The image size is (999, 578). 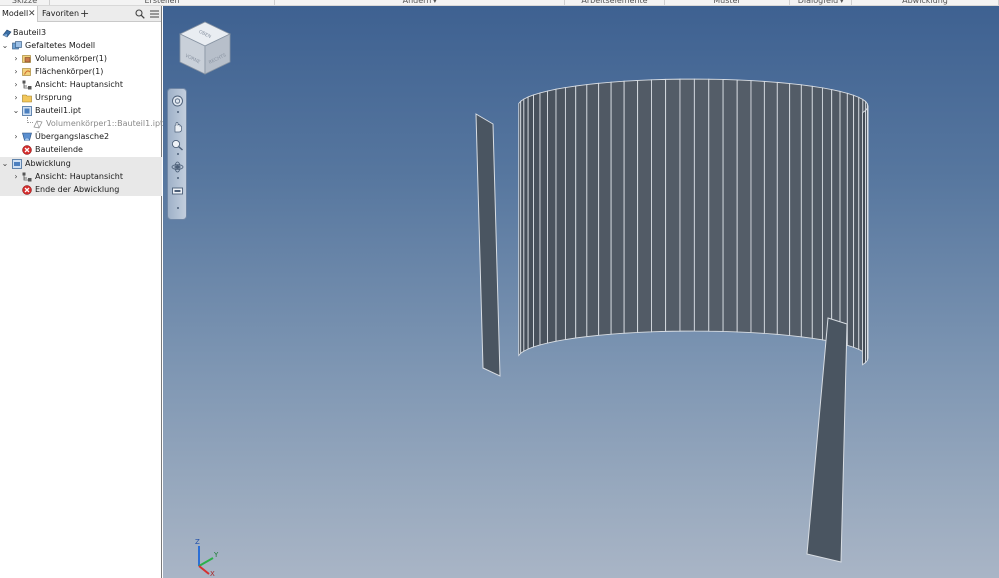 I want to click on tree-item-label: Abwicklung, so click(x=48, y=163).